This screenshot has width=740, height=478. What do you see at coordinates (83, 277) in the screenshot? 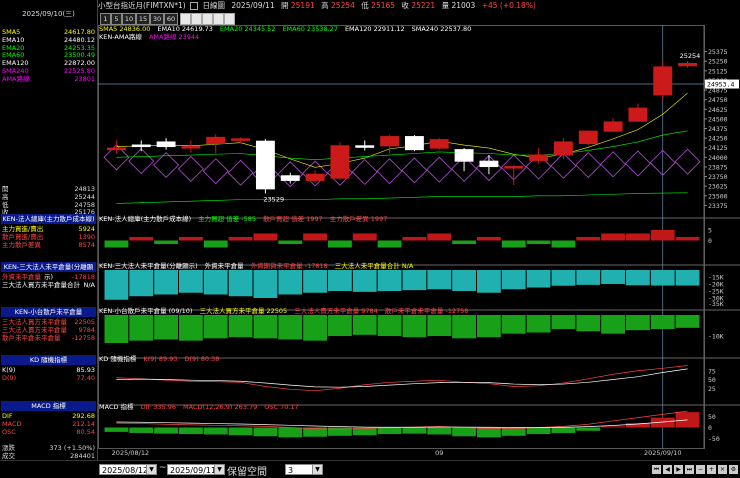
I see `section-row-value: -17818` at bounding box center [83, 277].